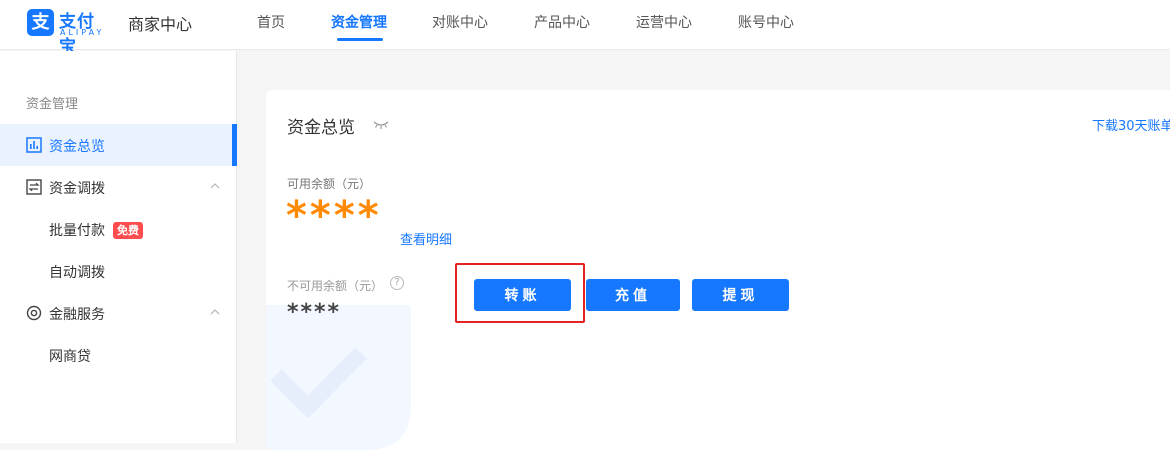  What do you see at coordinates (460, 22) in the screenshot?
I see `nav-reconciliation: 对账中心` at bounding box center [460, 22].